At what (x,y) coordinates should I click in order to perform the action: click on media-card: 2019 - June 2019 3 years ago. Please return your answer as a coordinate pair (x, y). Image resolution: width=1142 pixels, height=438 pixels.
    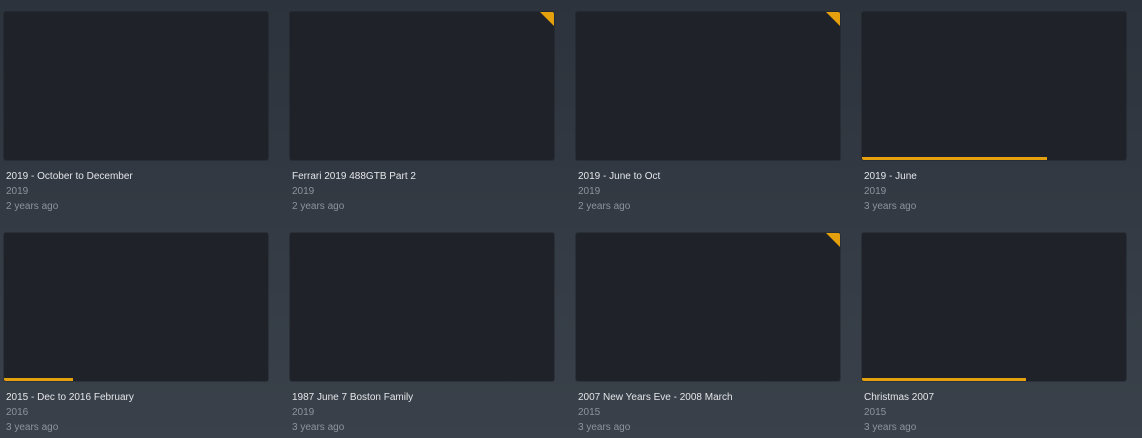
    Looking at the image, I should click on (994, 114).